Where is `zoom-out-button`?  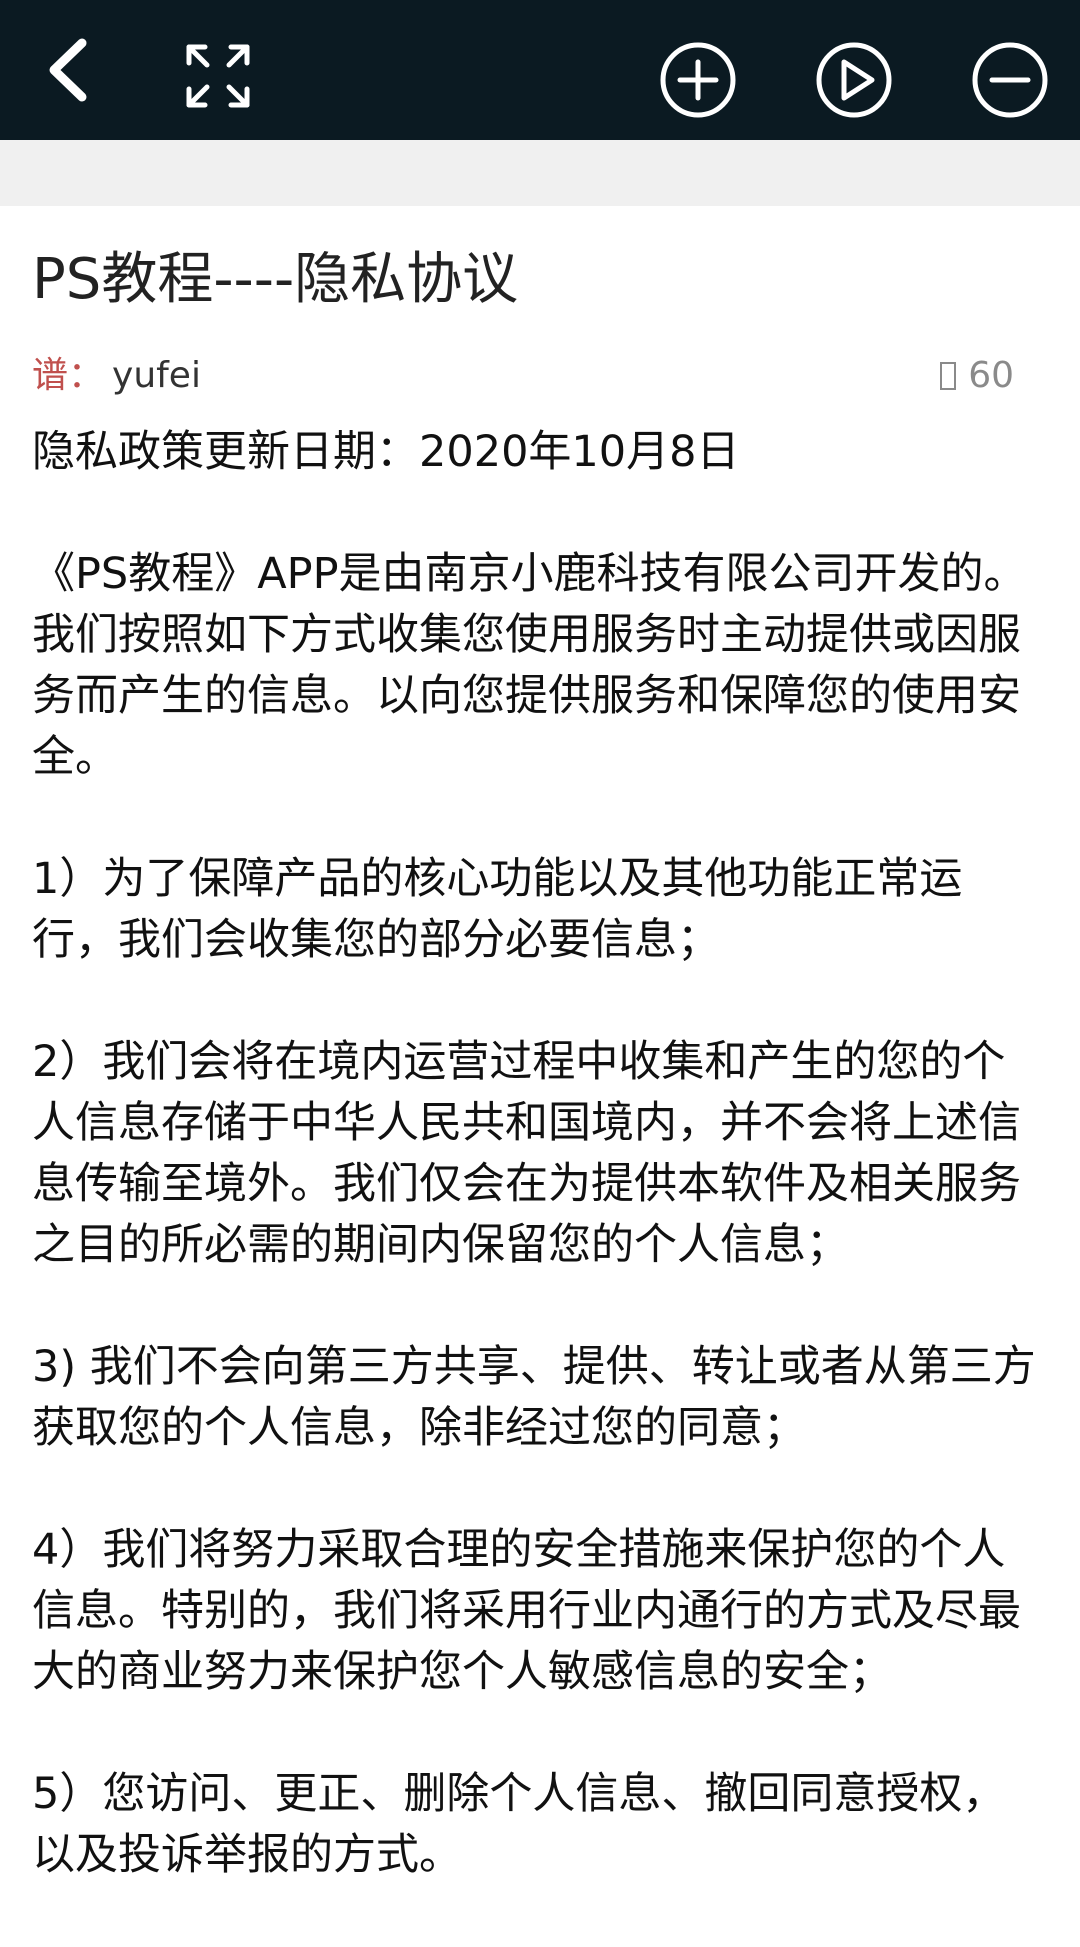 zoom-out-button is located at coordinates (1010, 80).